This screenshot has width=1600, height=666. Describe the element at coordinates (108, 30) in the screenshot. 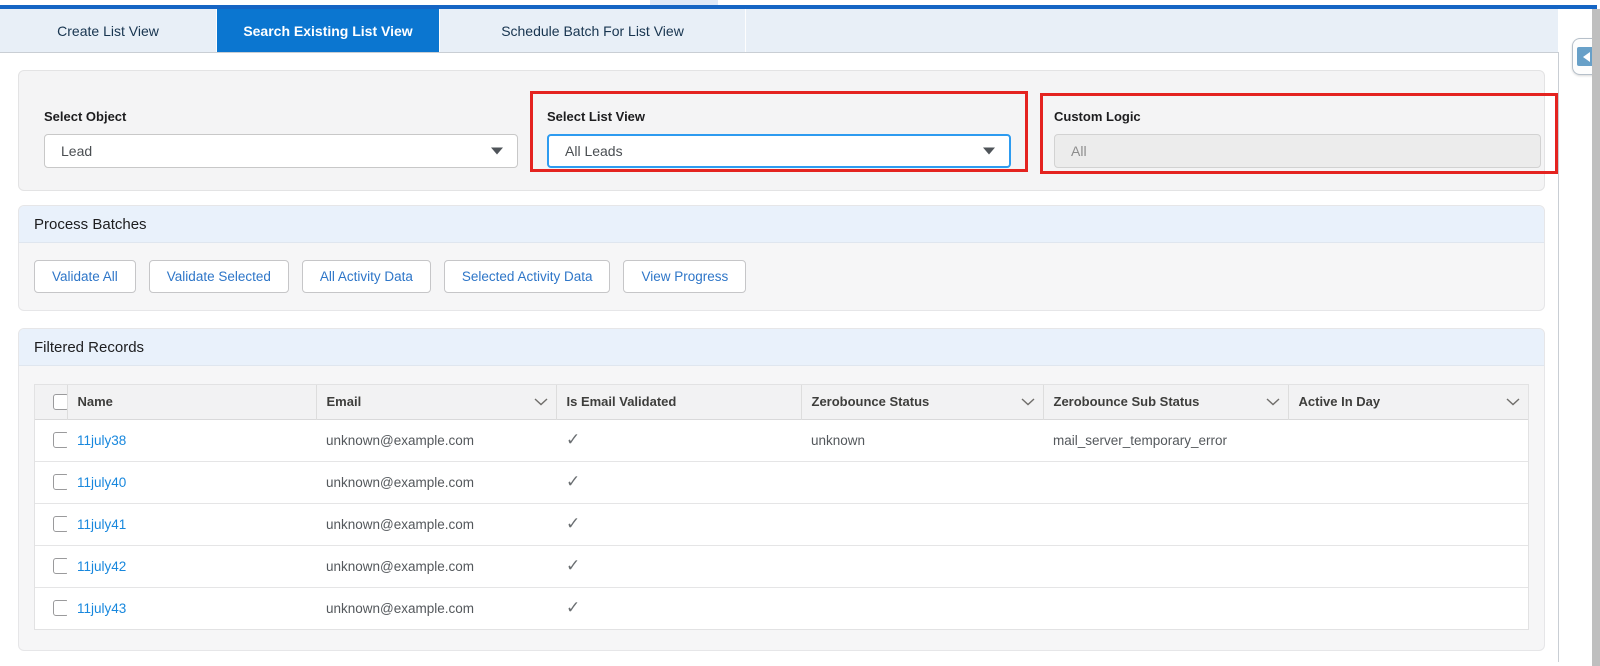

I see `tab-create-list-view: Create List View` at that location.